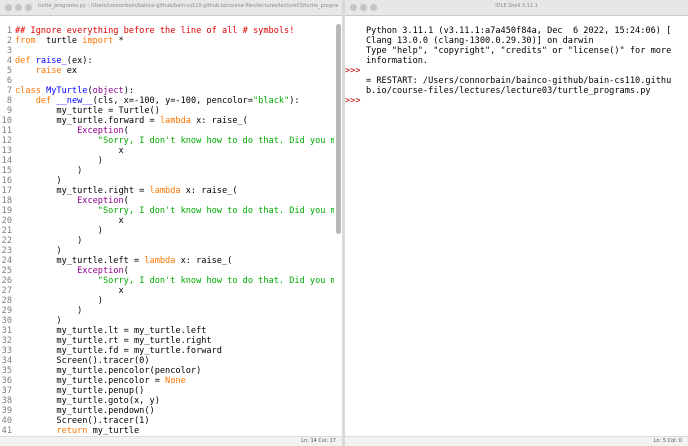  Describe the element at coordinates (100, 201) in the screenshot. I see `code-token: Exception` at that location.